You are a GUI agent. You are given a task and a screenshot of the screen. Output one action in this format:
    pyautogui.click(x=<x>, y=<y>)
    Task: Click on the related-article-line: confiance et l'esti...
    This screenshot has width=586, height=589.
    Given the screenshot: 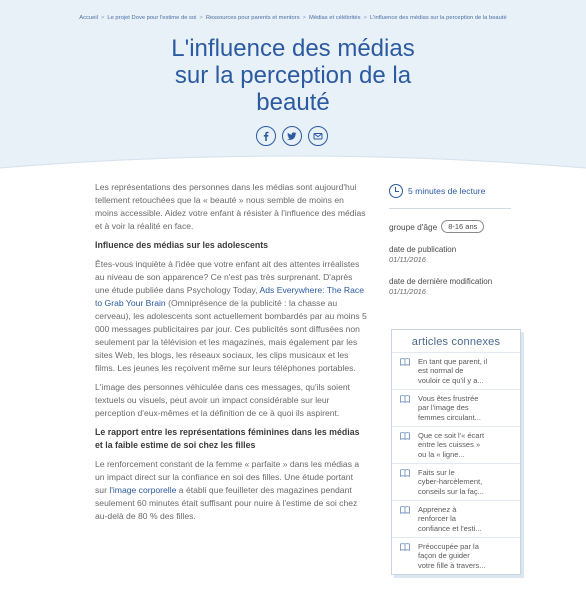 What is the action you would take?
    pyautogui.click(x=450, y=528)
    